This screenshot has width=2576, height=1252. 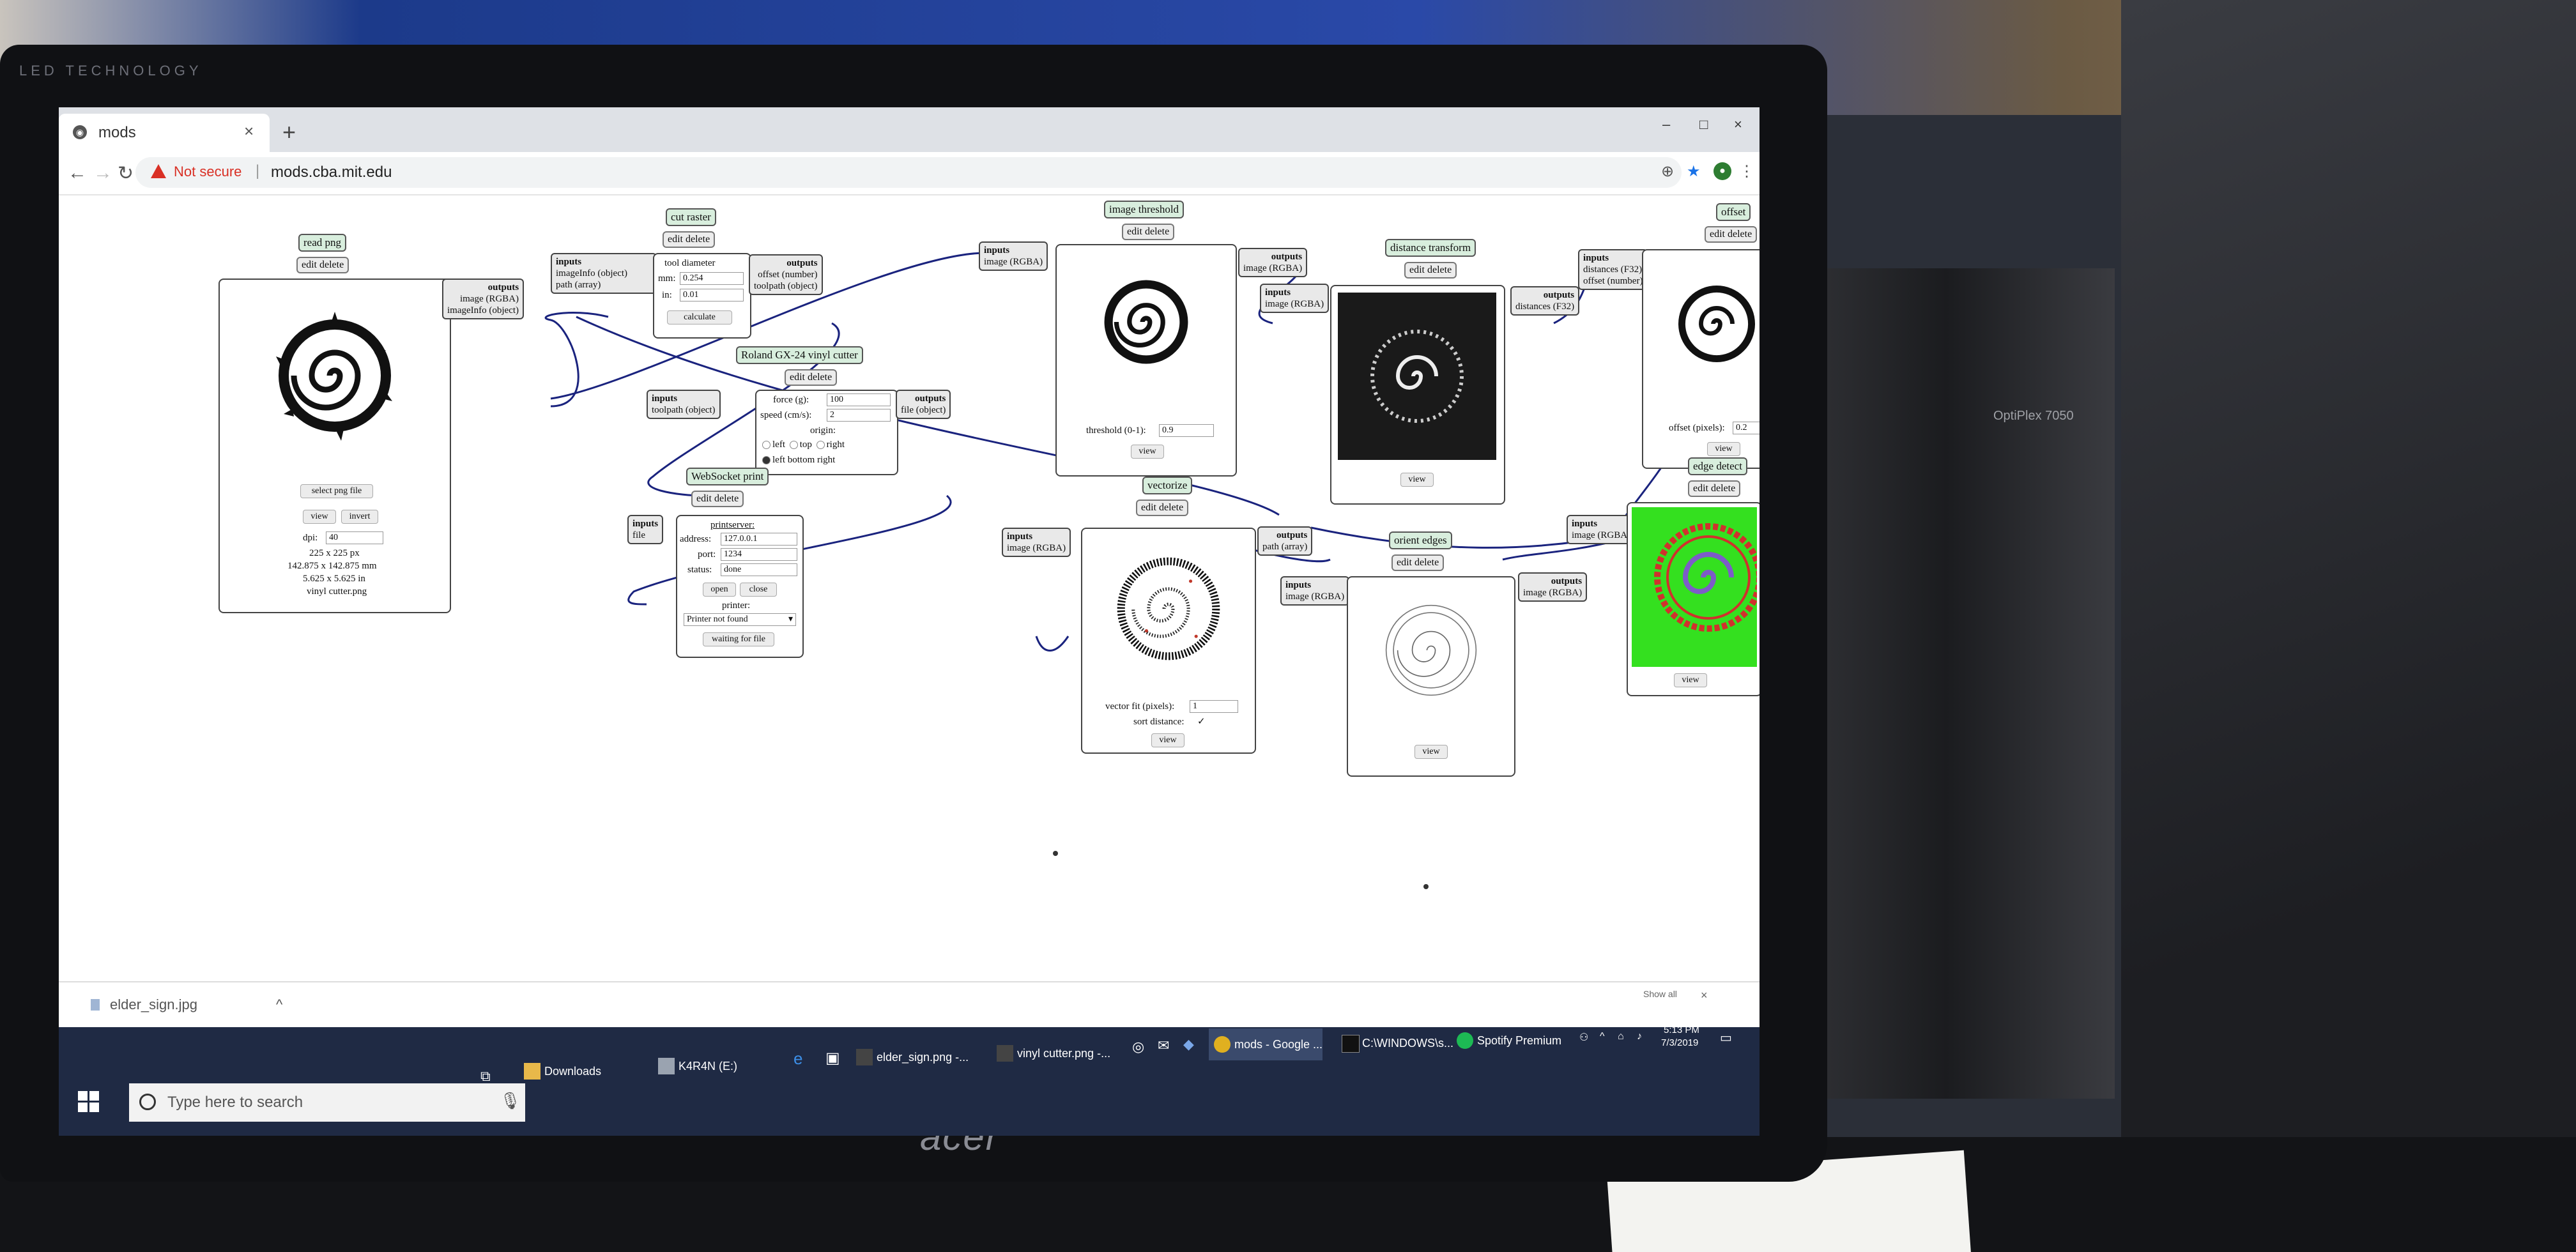 I want to click on threshold-view-button: view, so click(x=1147, y=452).